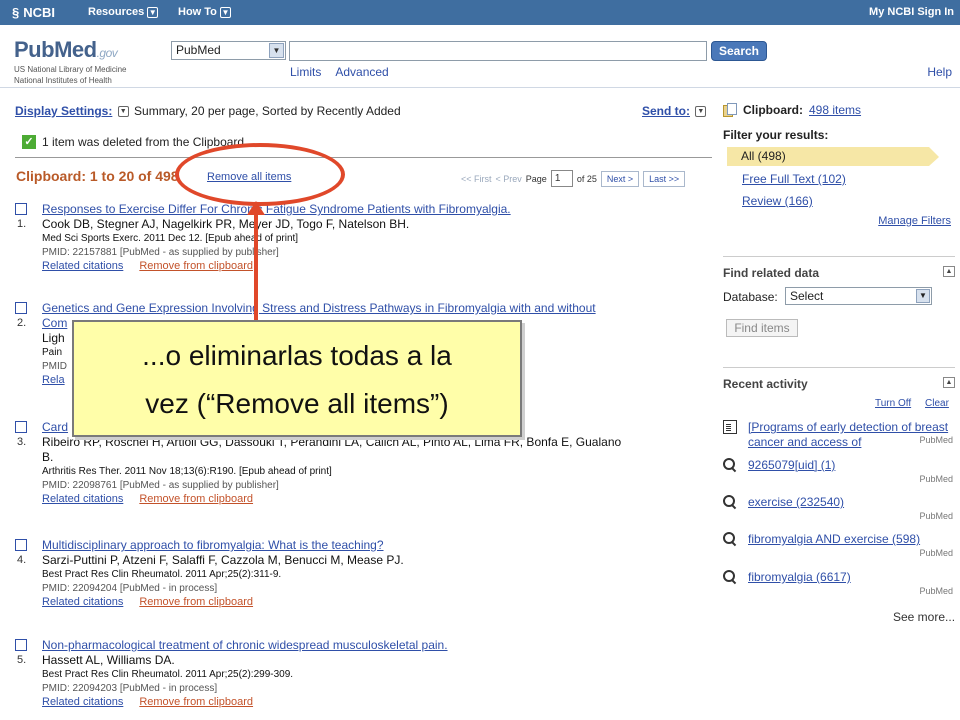  I want to click on arrow-line, so click(256, 265).